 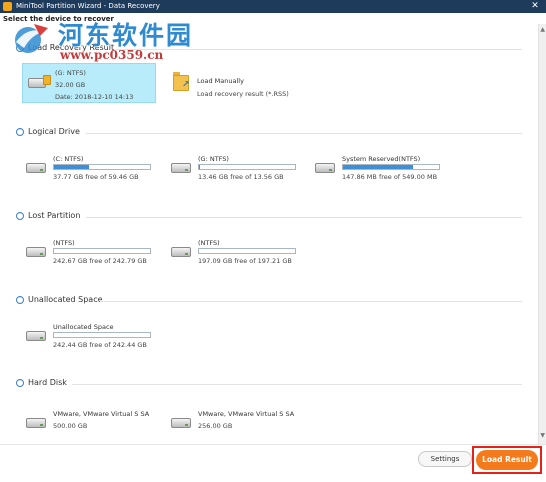 I want to click on settings-button: Settings, so click(x=445, y=459).